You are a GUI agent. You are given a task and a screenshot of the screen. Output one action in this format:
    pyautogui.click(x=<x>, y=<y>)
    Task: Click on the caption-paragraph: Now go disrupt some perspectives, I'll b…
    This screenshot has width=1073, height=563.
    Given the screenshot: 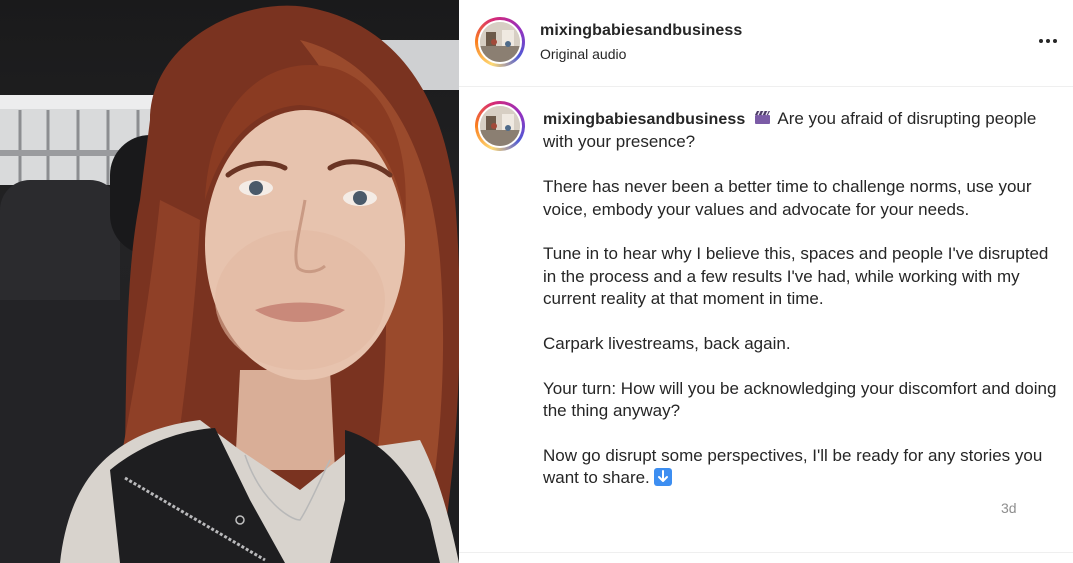 What is the action you would take?
    pyautogui.click(x=793, y=467)
    